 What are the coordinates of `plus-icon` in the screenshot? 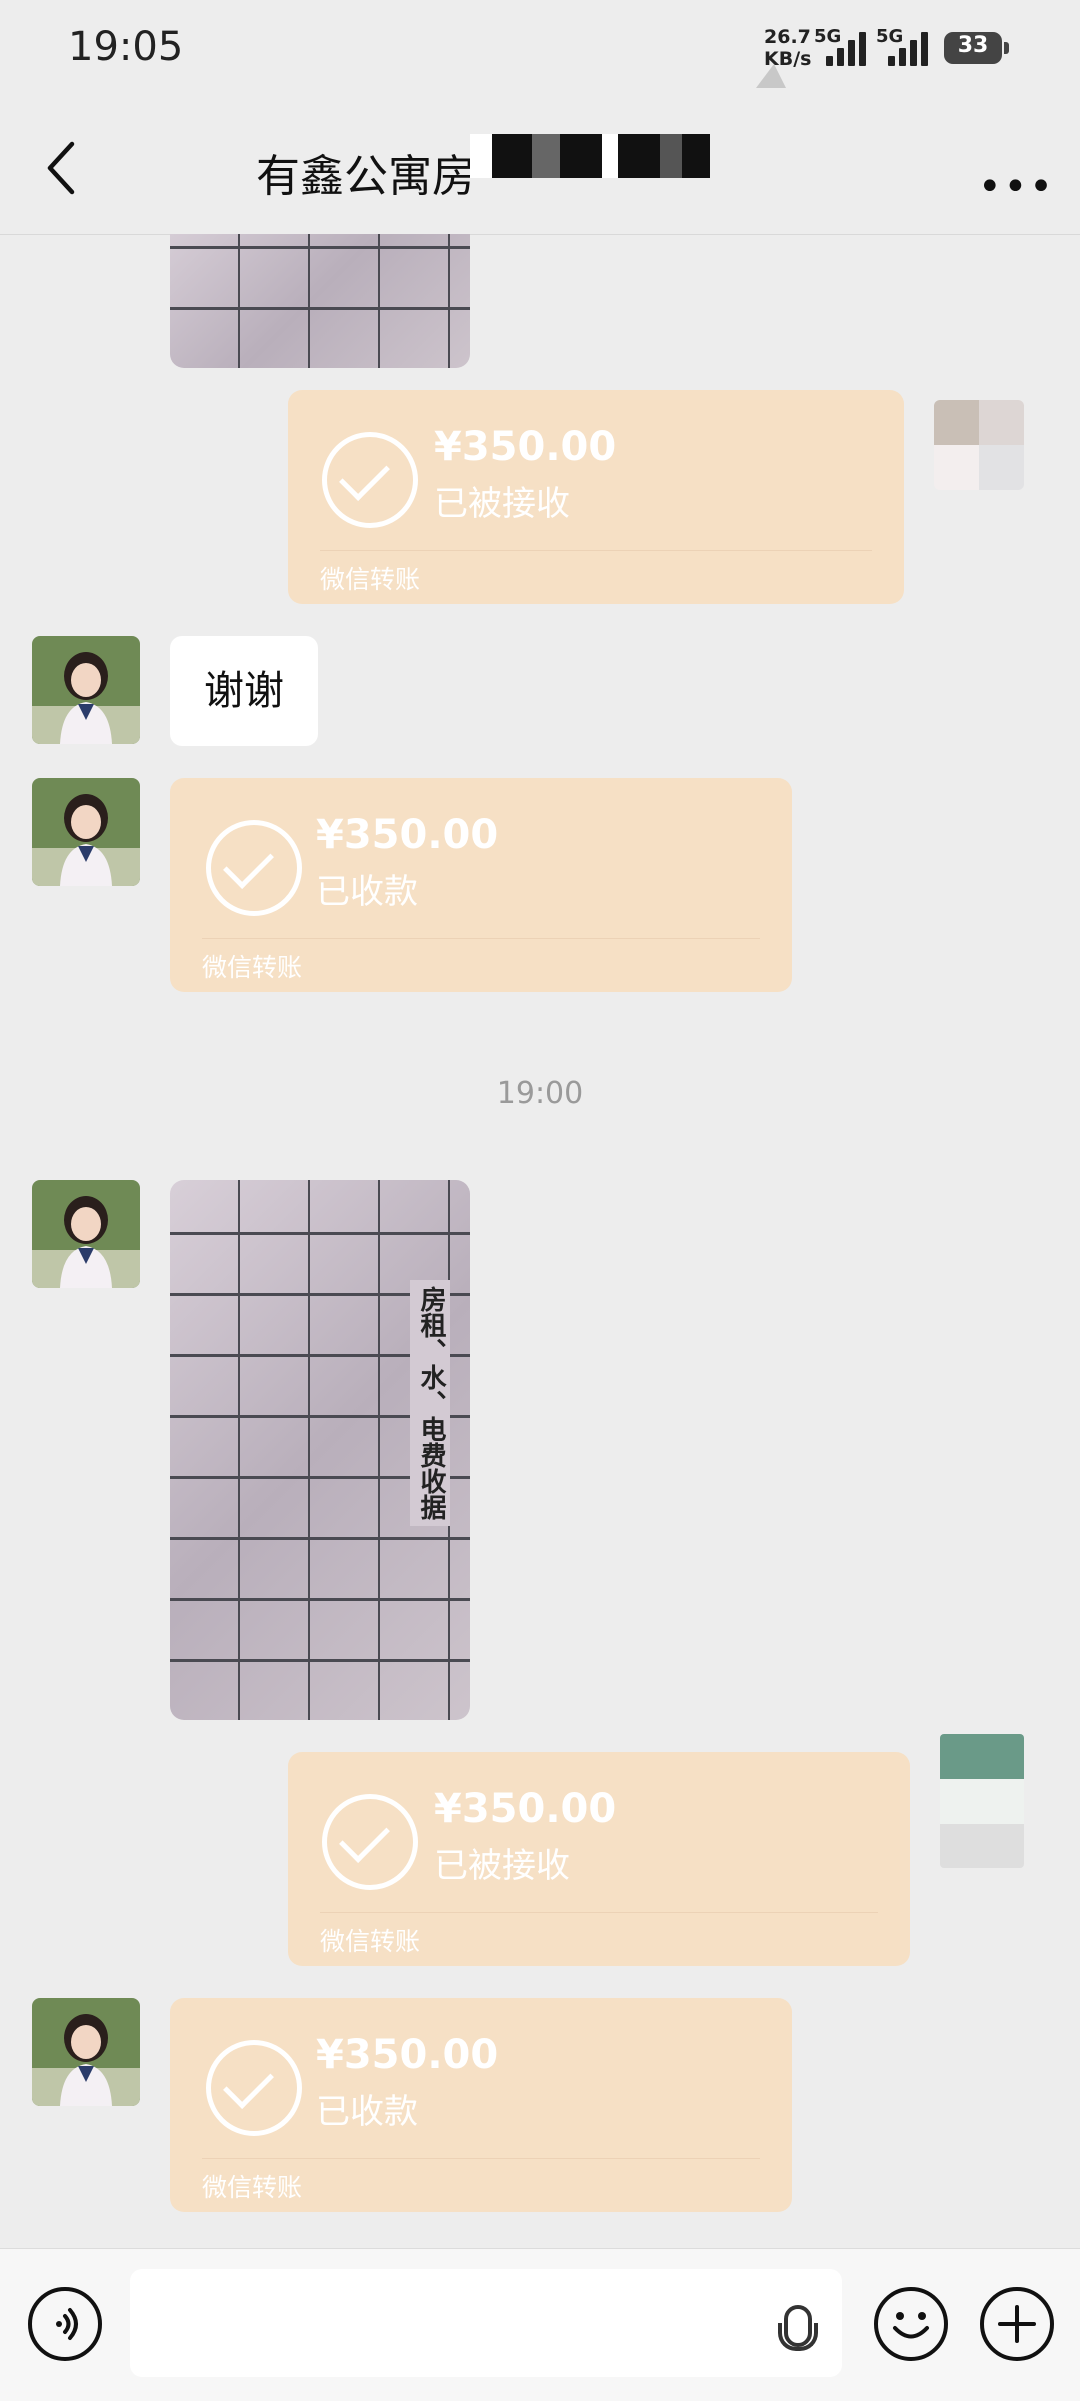 It's located at (1017, 2324).